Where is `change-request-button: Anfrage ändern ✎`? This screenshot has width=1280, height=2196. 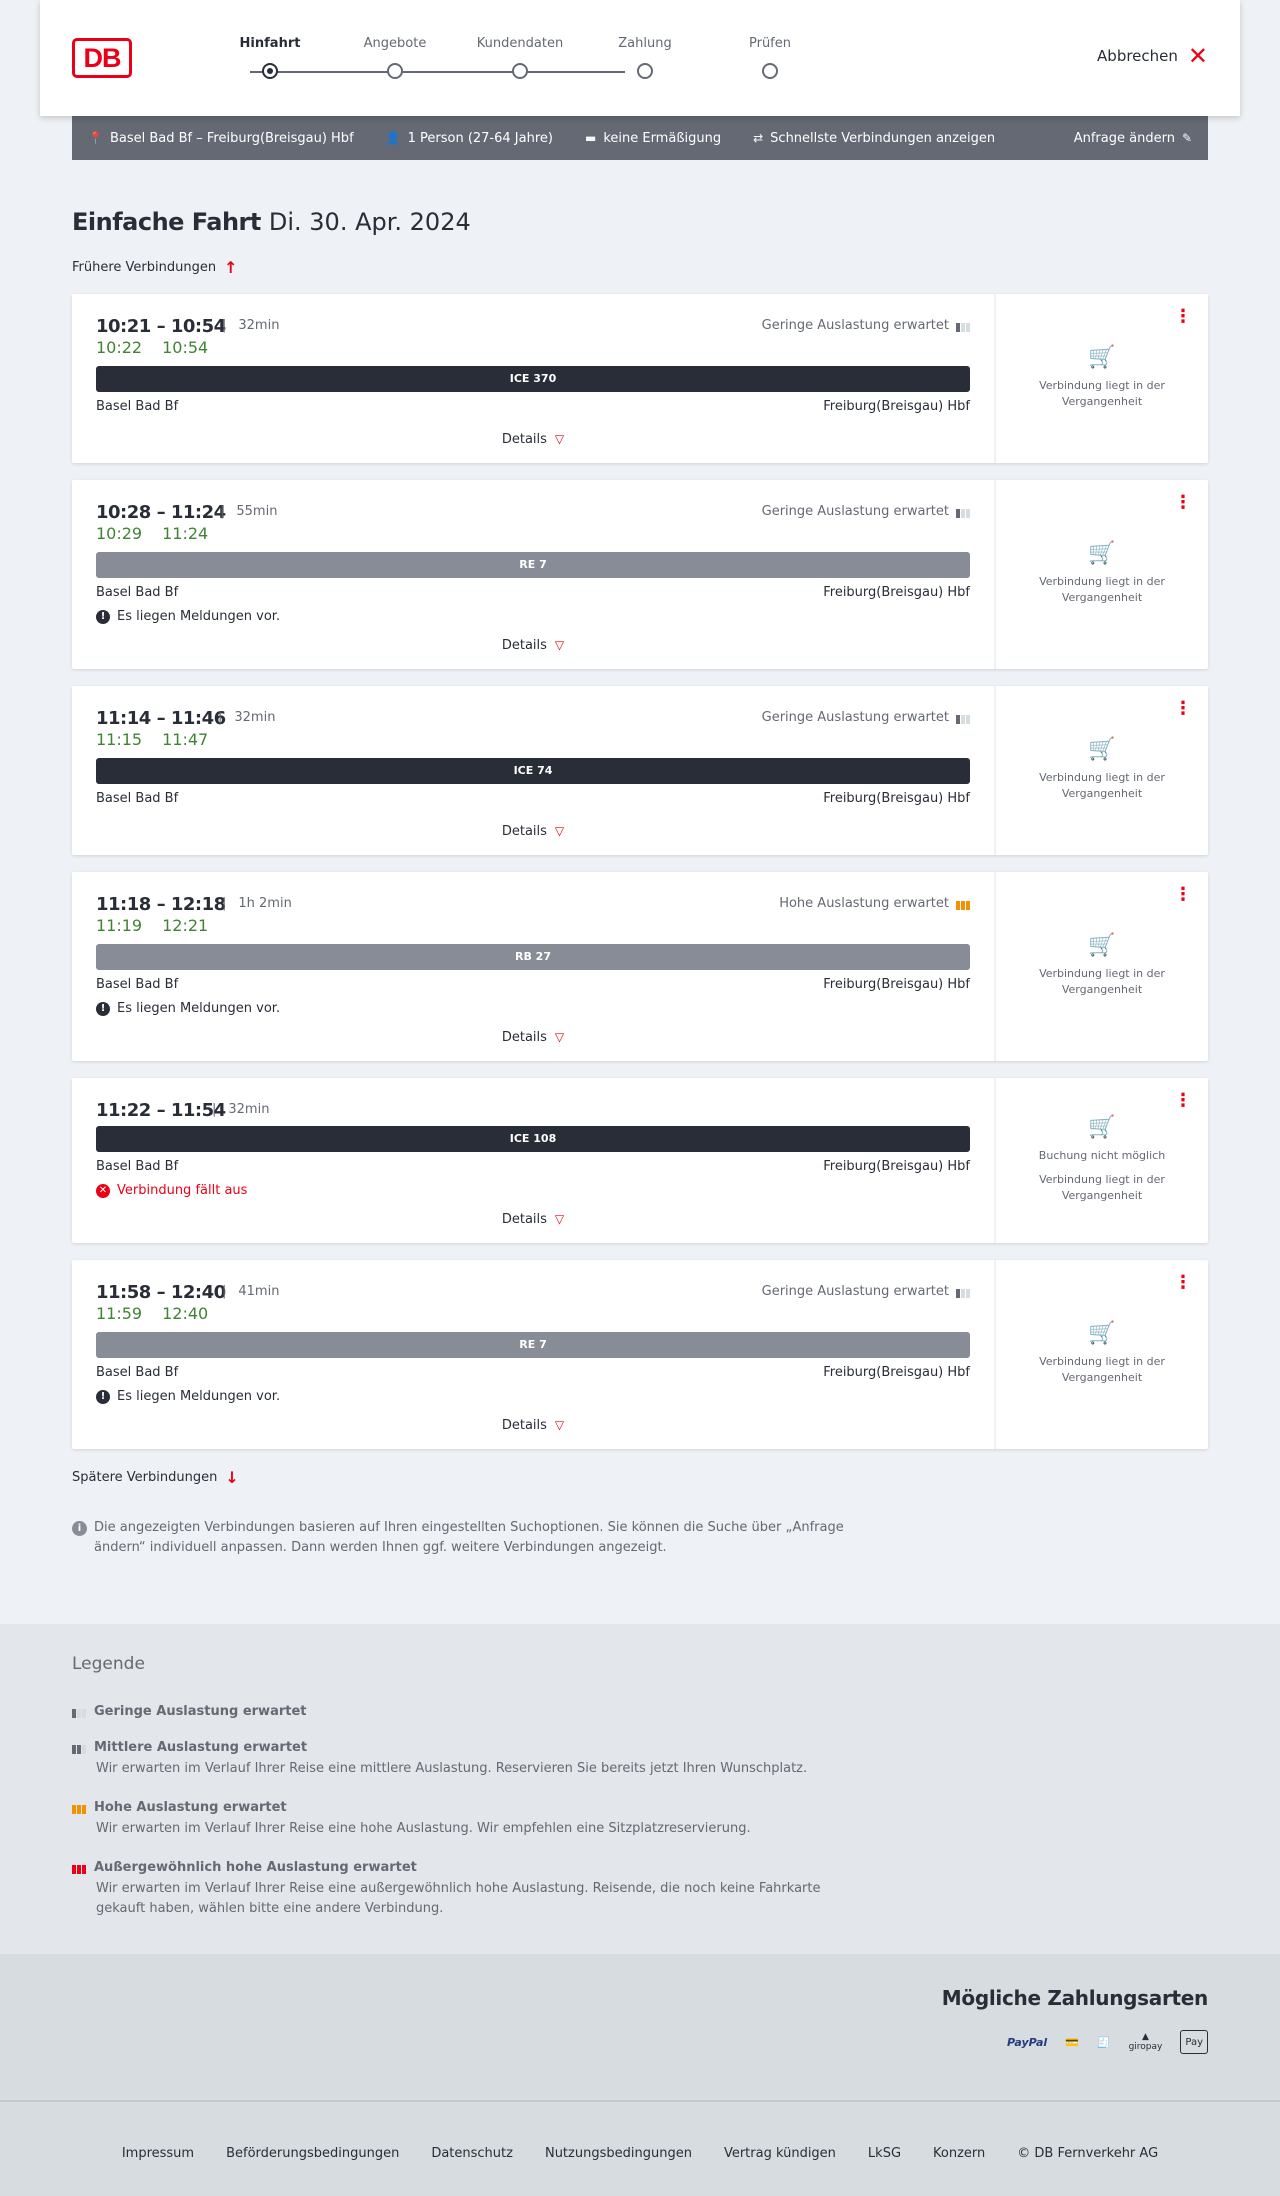
change-request-button: Anfrage ändern ✎ is located at coordinates (1133, 138).